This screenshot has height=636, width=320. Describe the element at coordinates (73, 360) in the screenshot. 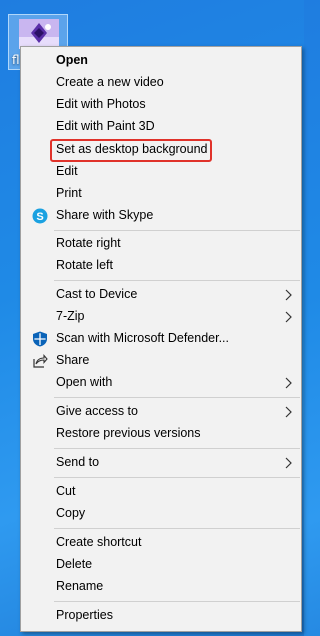

I see `menu-item-label: Share` at that location.